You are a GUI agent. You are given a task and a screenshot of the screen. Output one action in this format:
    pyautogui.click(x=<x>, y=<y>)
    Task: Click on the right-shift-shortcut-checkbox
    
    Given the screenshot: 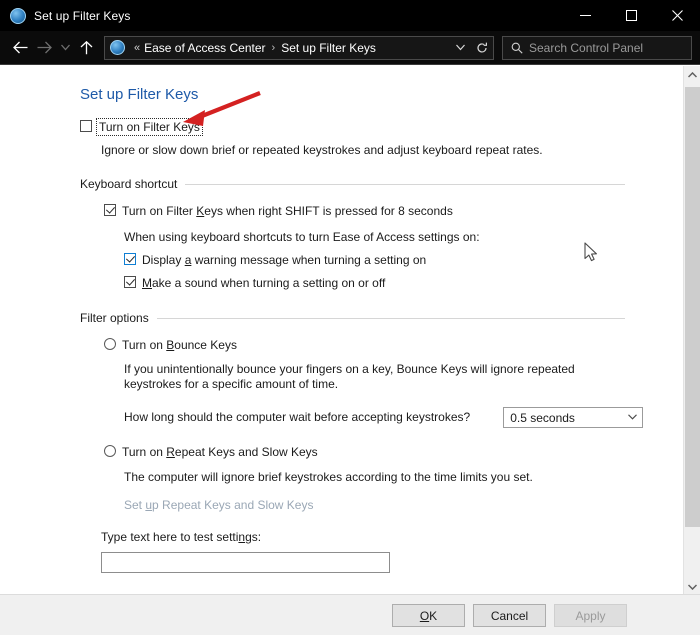 What is the action you would take?
    pyautogui.click(x=110, y=210)
    